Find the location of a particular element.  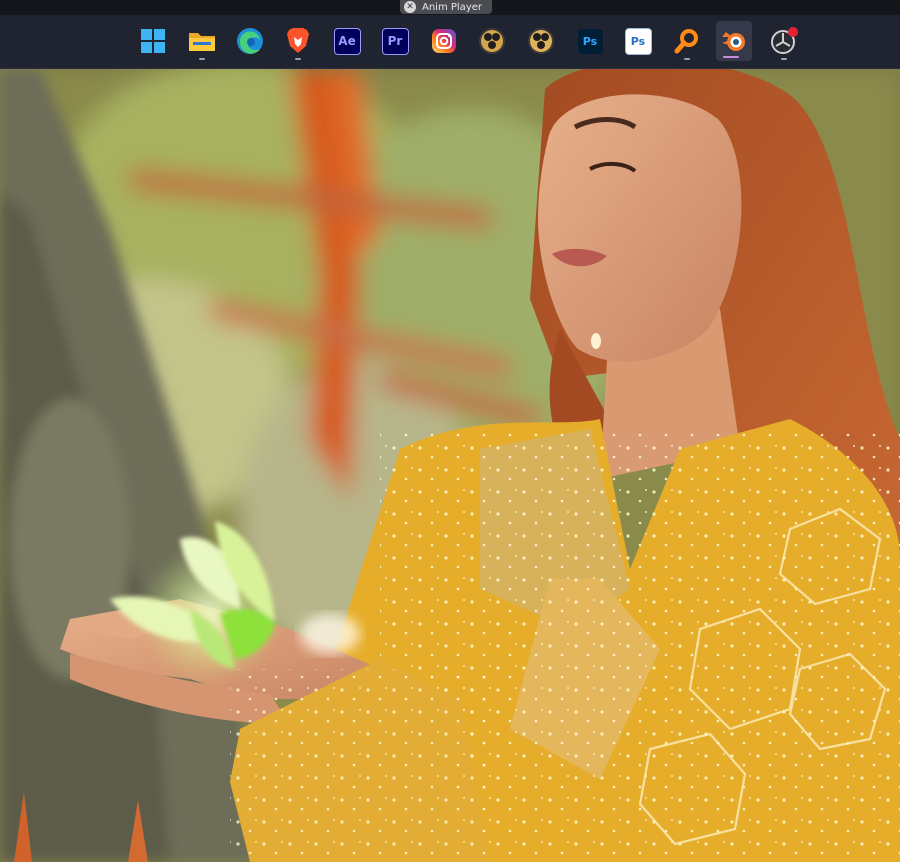

anim-player-icon is located at coordinates (784, 42).